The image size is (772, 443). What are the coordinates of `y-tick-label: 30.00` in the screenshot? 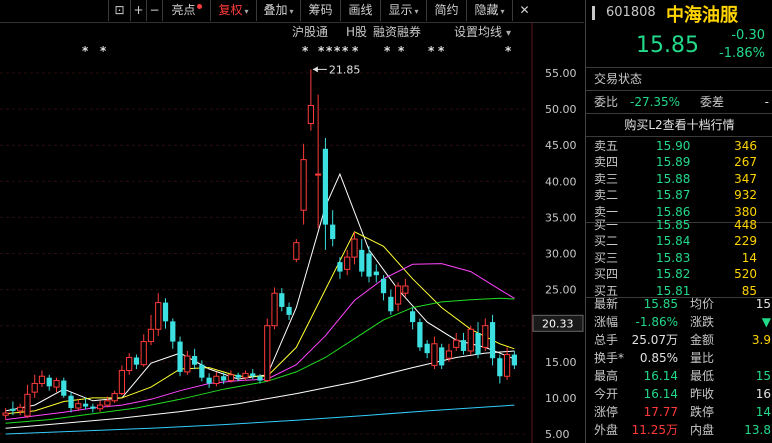 It's located at (561, 254).